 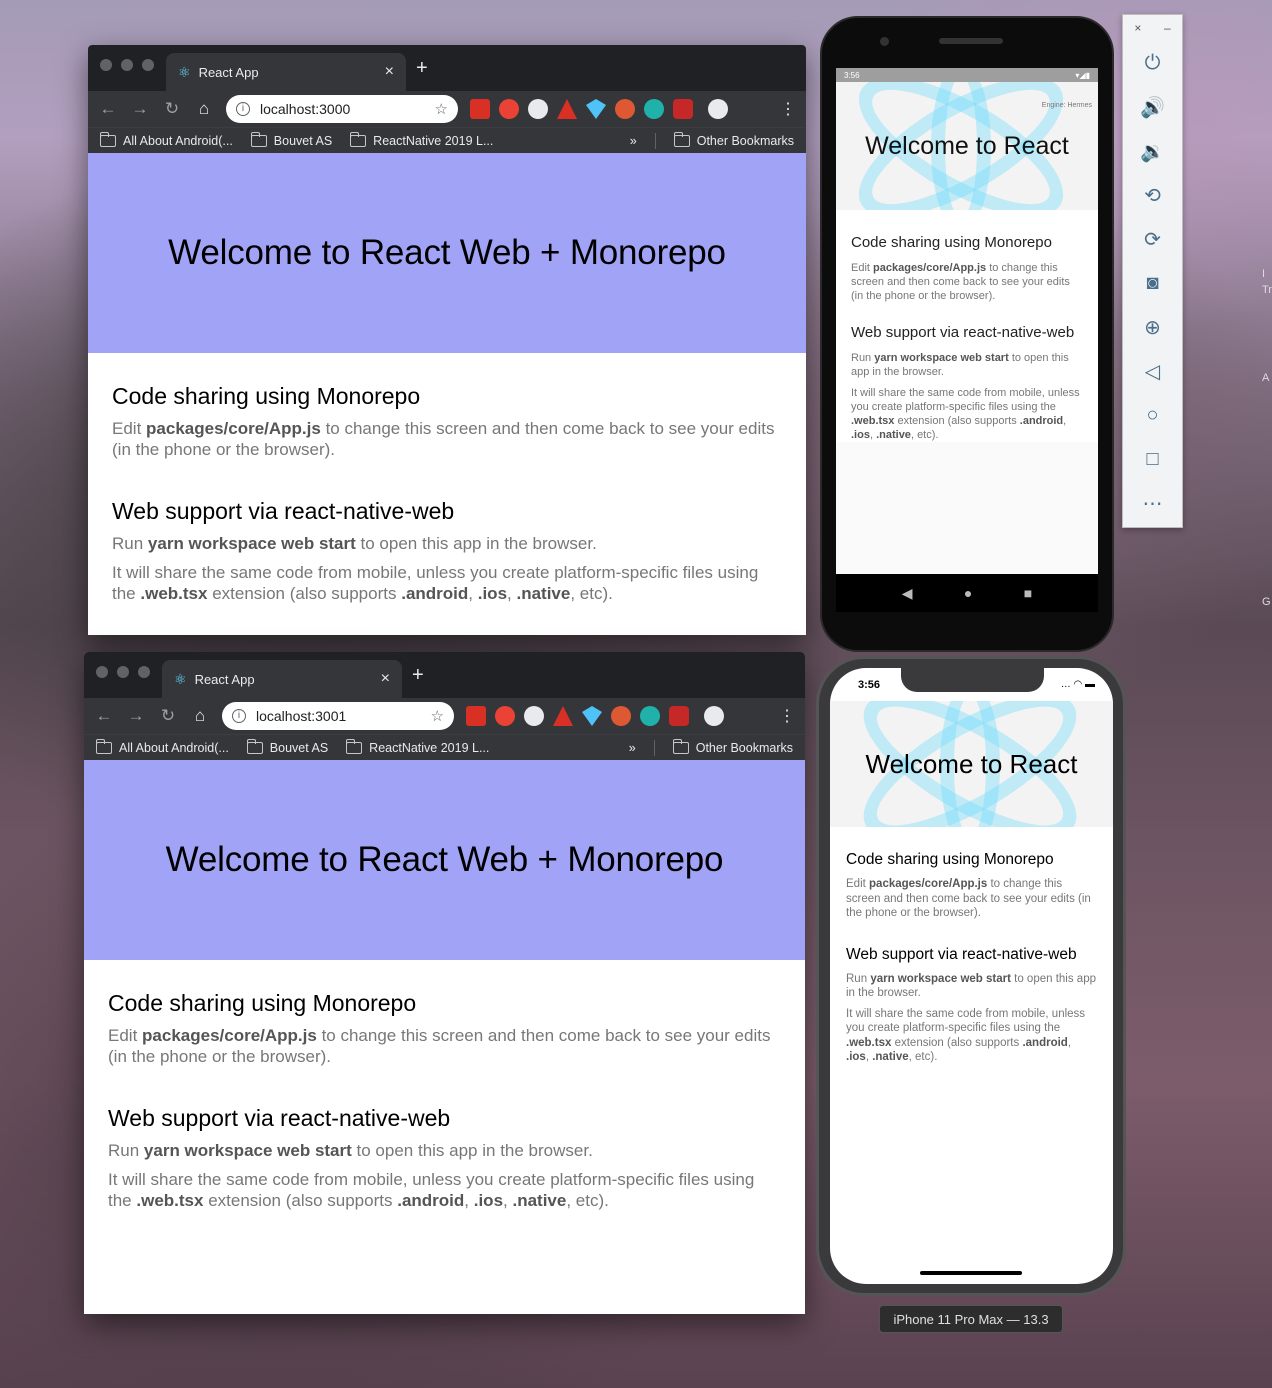 I want to click on divider, so click(x=654, y=747).